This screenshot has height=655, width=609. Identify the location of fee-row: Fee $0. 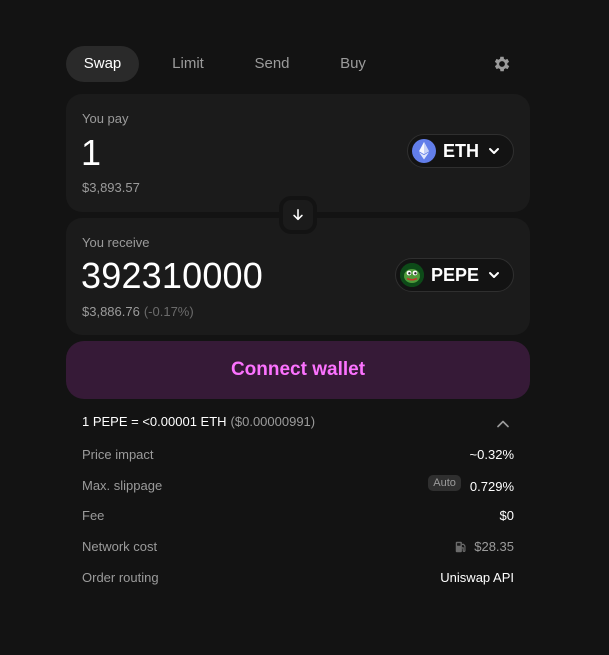
(298, 518).